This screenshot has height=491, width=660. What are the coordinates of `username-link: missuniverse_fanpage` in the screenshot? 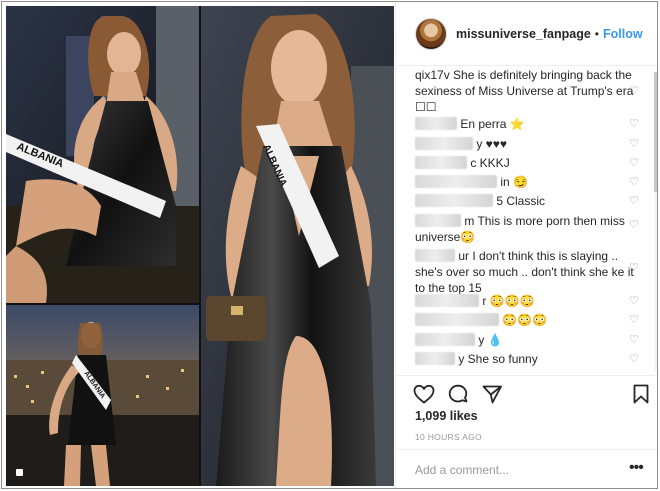 It's located at (523, 34).